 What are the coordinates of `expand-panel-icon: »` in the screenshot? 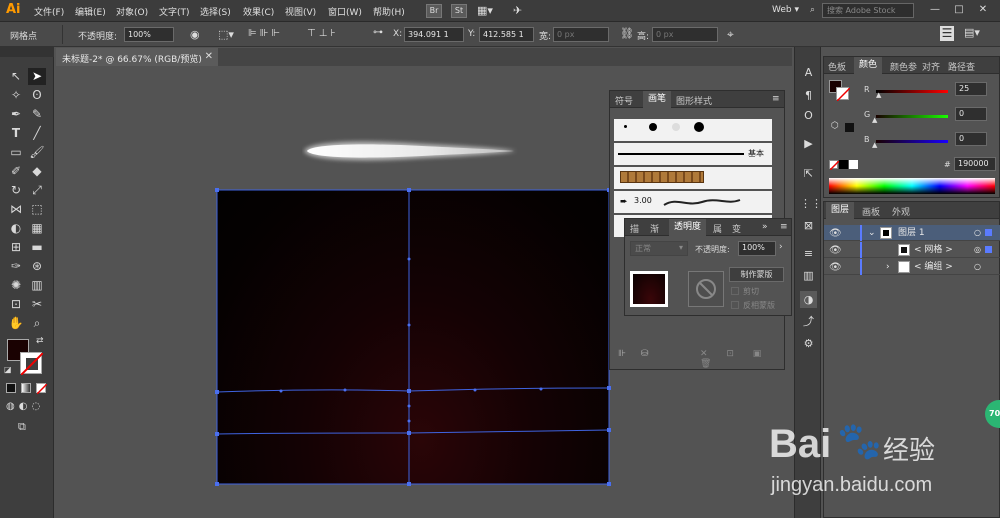 It's located at (765, 227).